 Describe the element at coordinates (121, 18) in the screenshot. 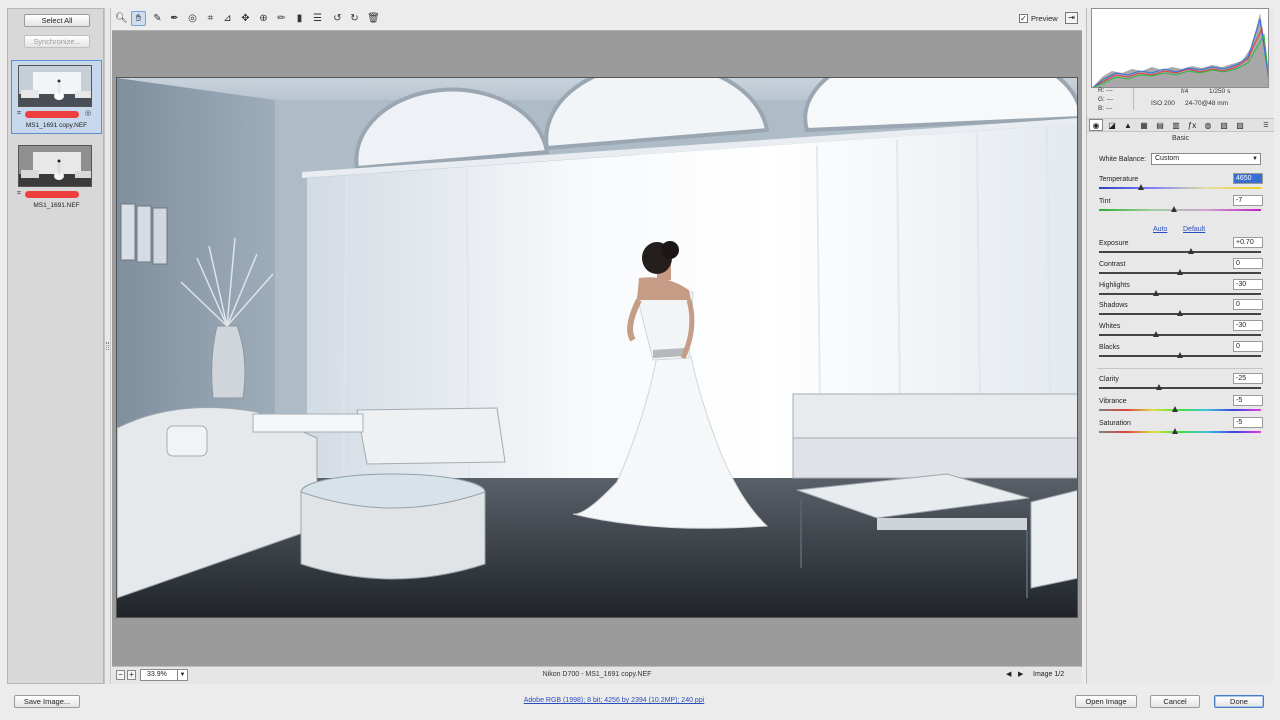

I see `zoom-tool-icon: 🔍︎` at that location.